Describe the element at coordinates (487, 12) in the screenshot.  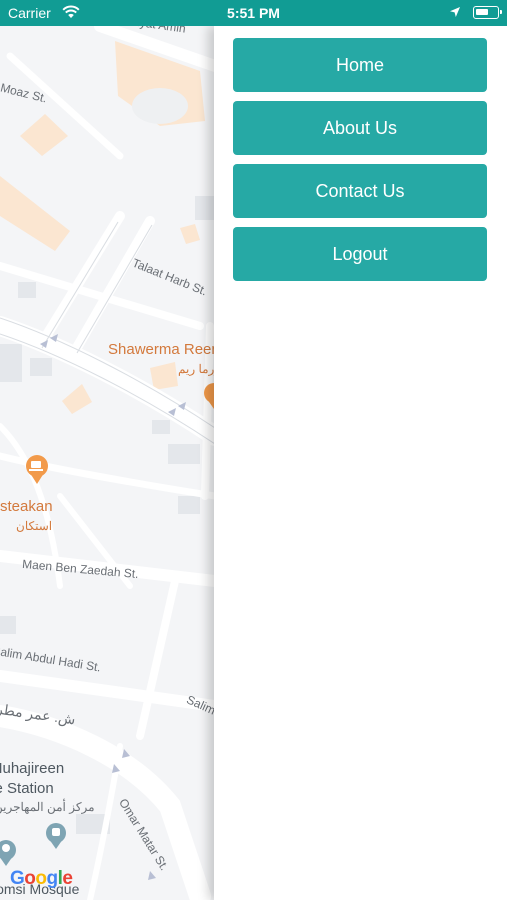
I see `battery-icon` at that location.